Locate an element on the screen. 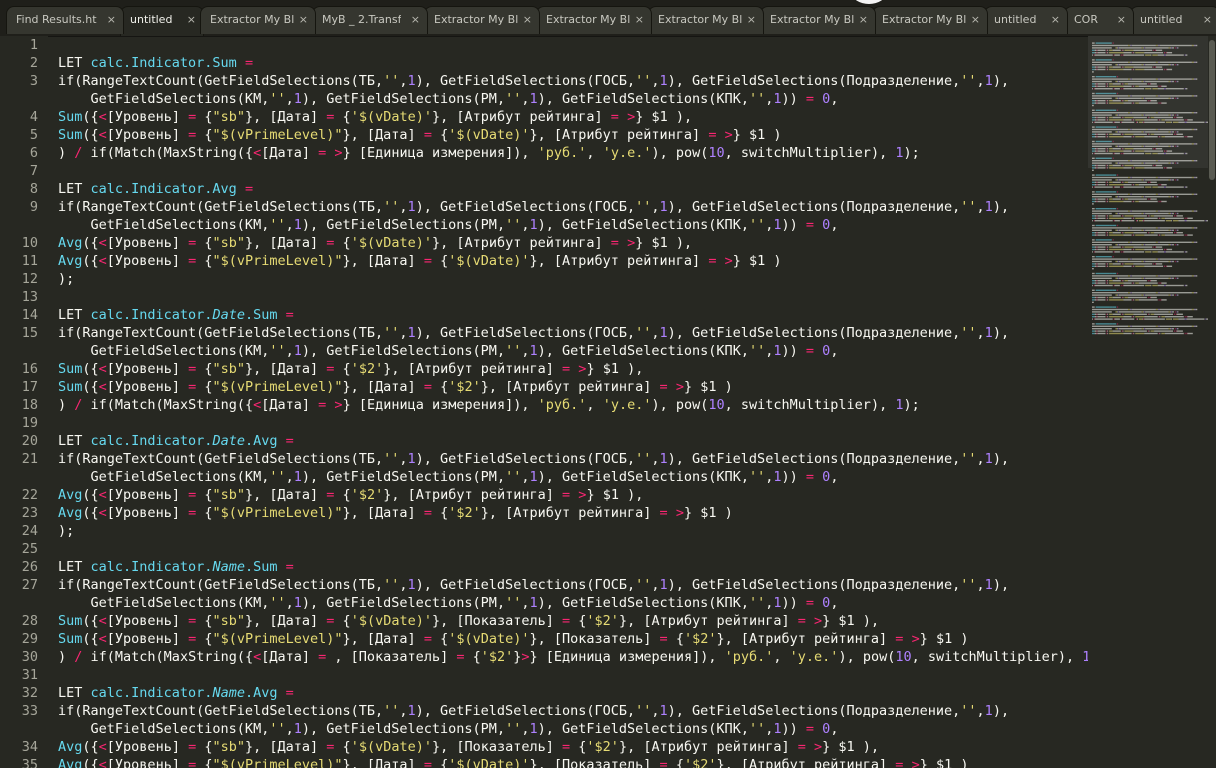  minimap-viewport is located at coordinates (1148, 102).